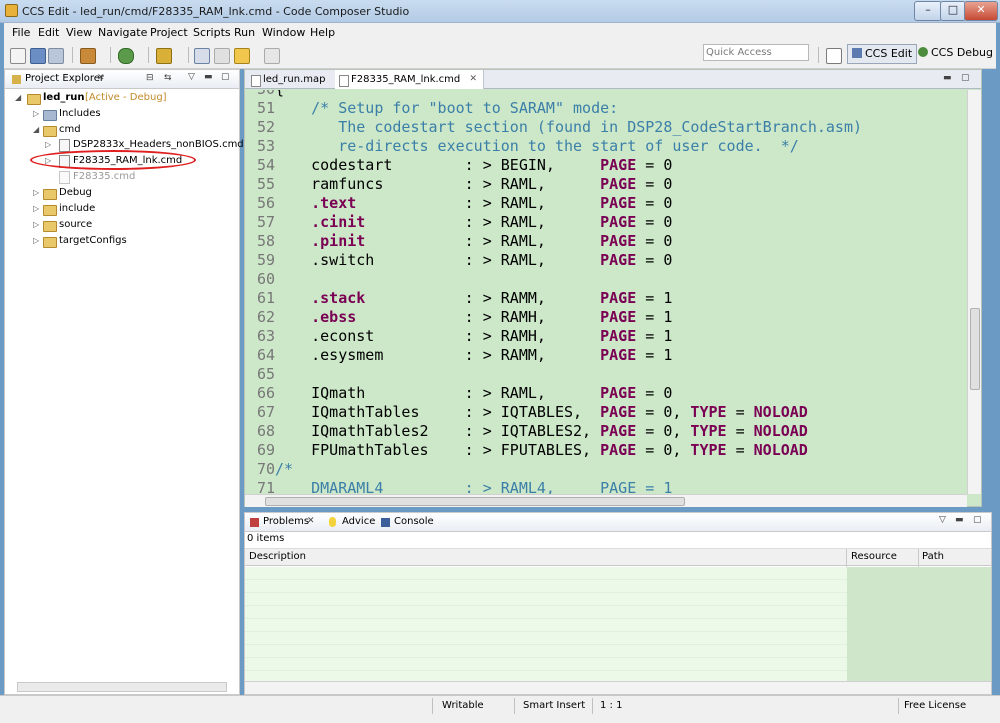  What do you see at coordinates (222, 56) in the screenshot?
I see `prev-edit-icon` at bounding box center [222, 56].